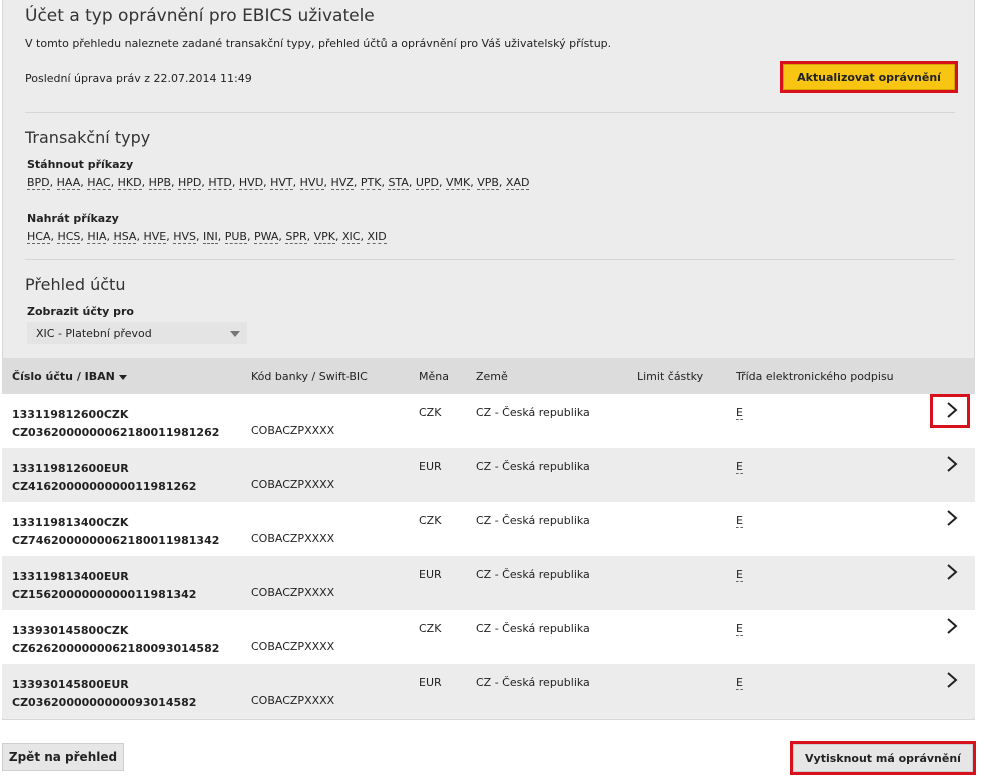 The image size is (983, 782). Describe the element at coordinates (99, 183) in the screenshot. I see `transaction-code: HAC` at that location.